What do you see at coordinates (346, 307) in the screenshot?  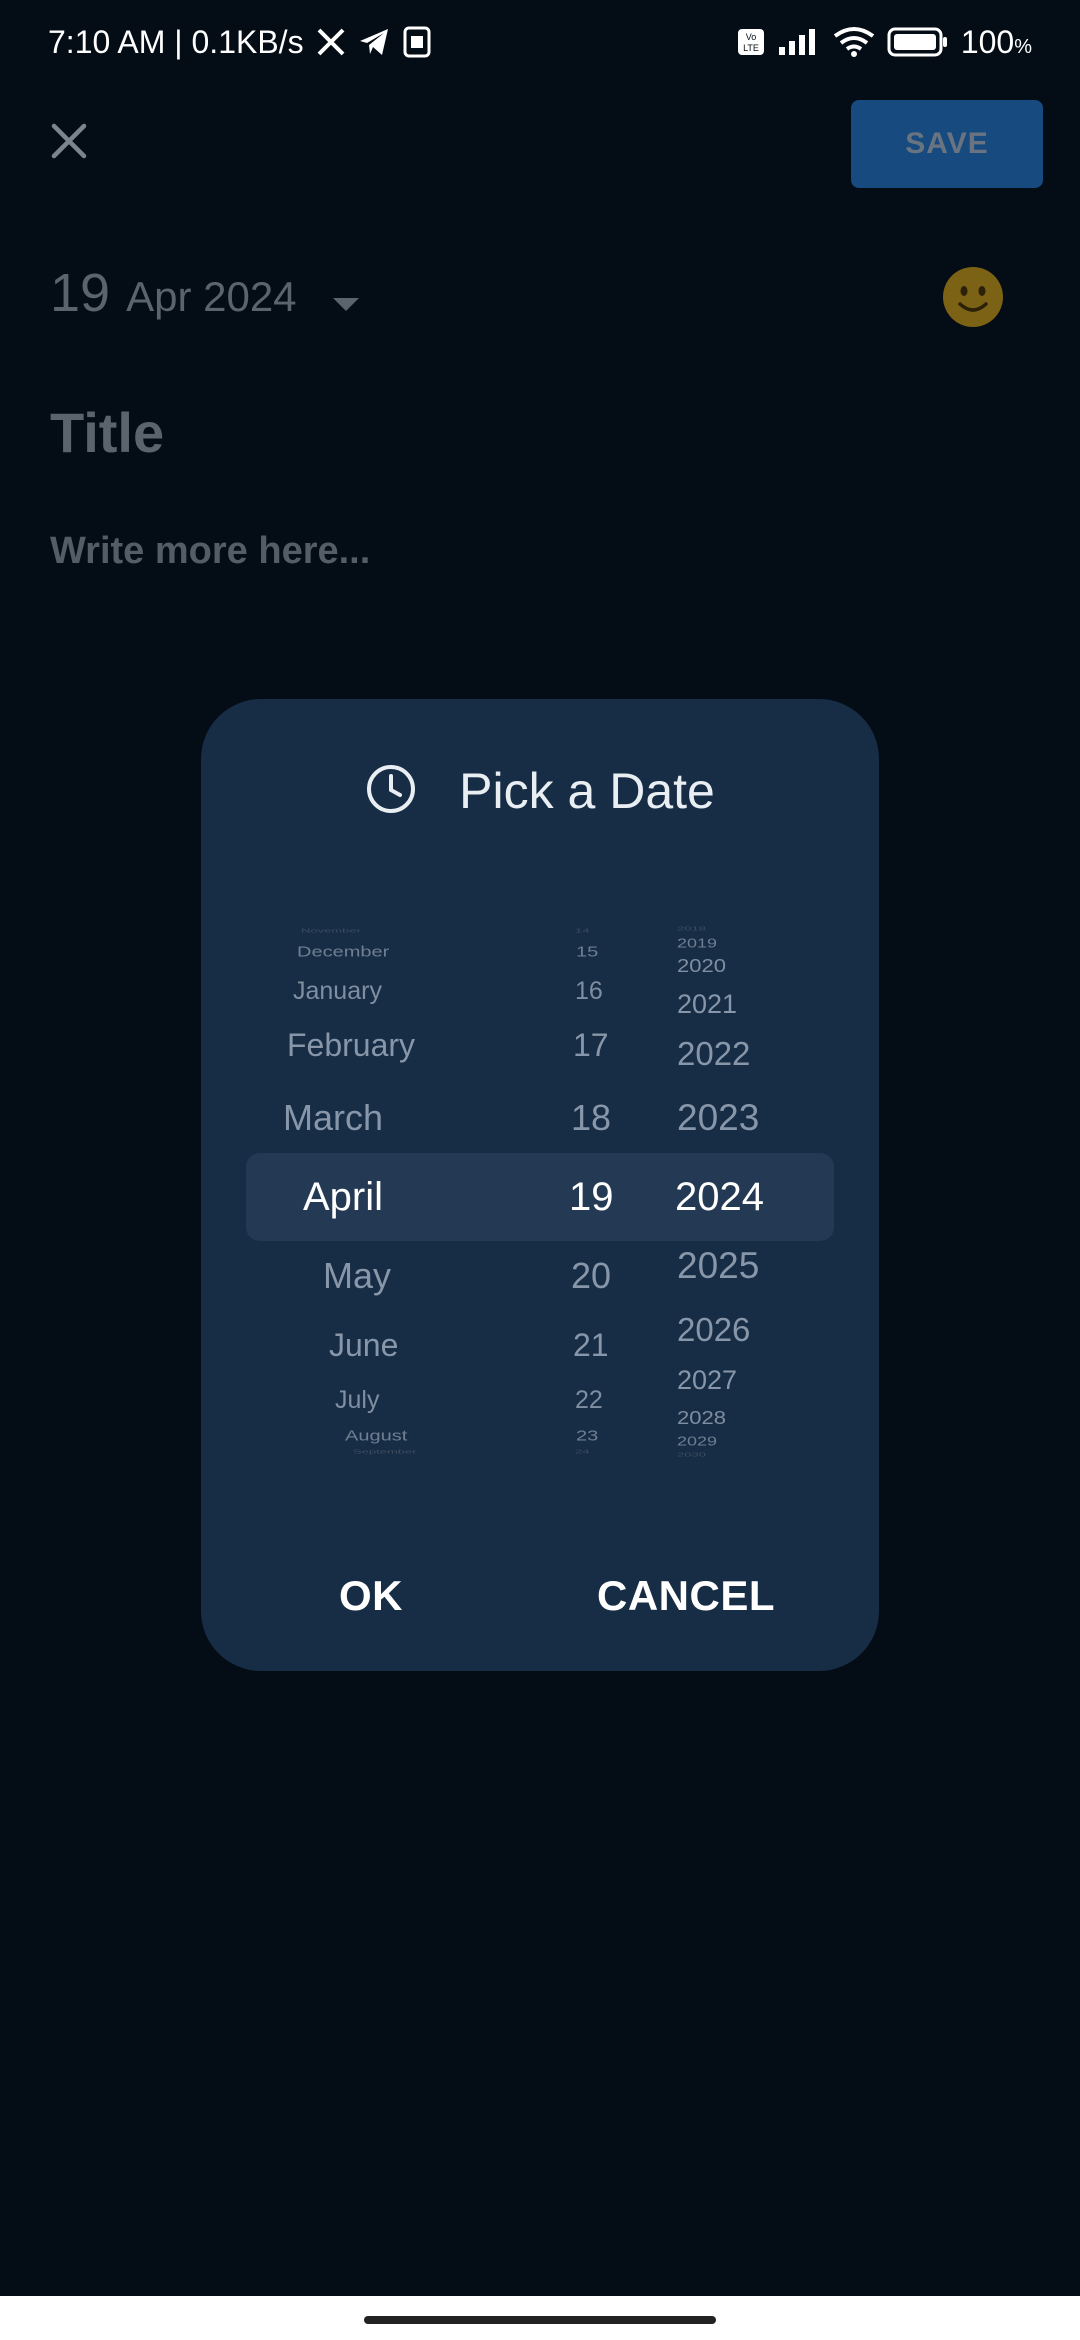 I see `caret-down-icon` at bounding box center [346, 307].